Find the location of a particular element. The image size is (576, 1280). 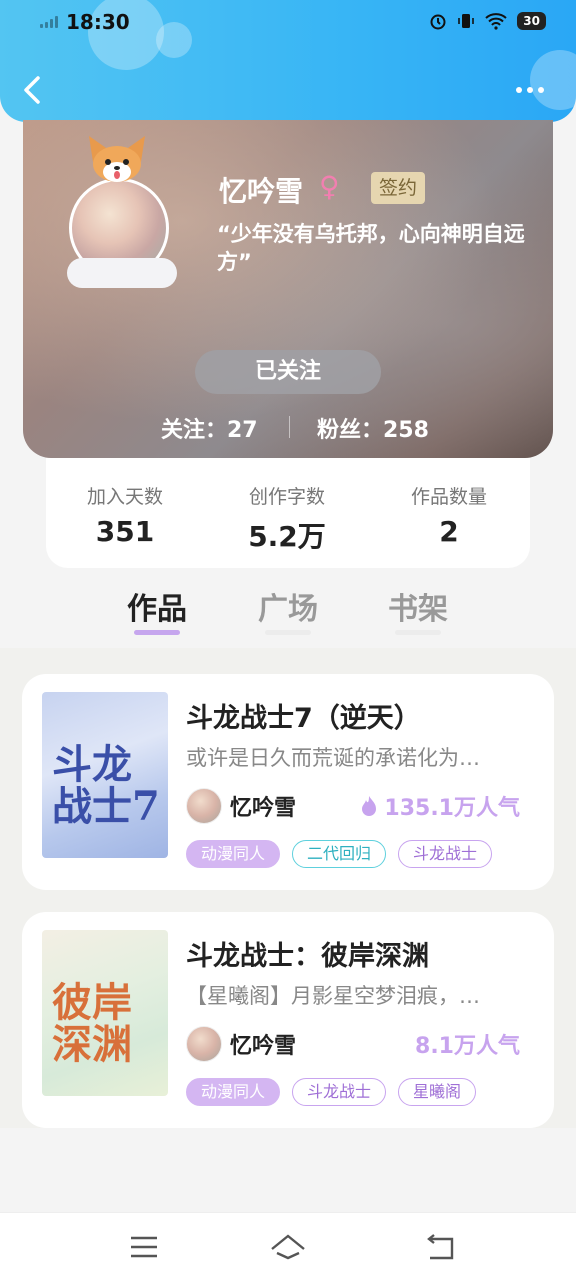

back-nav-button is located at coordinates (440, 1247).